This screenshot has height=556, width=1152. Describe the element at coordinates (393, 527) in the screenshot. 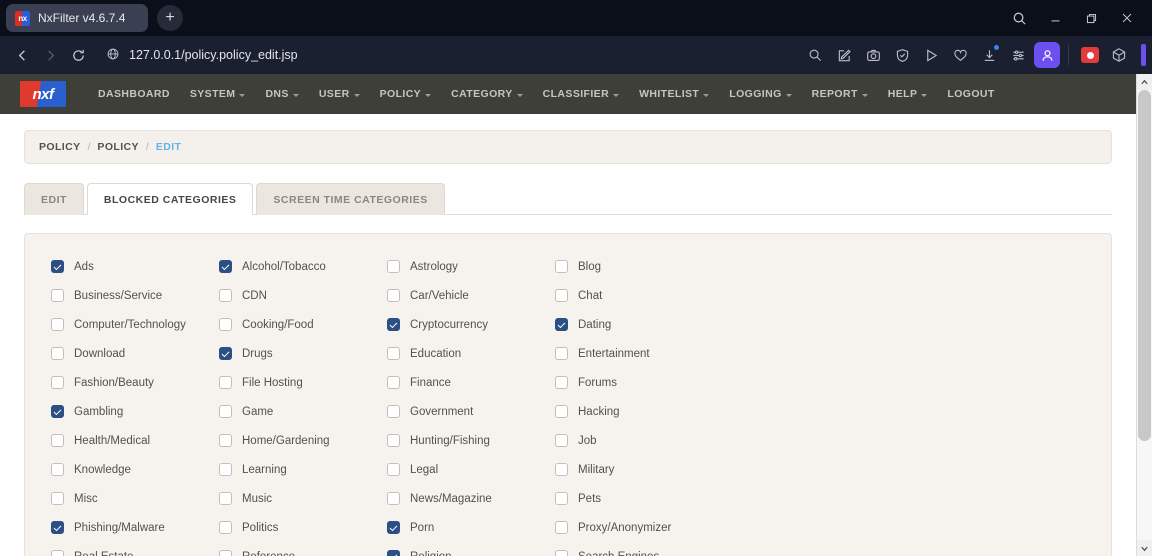

I see `checkbox-porn` at that location.